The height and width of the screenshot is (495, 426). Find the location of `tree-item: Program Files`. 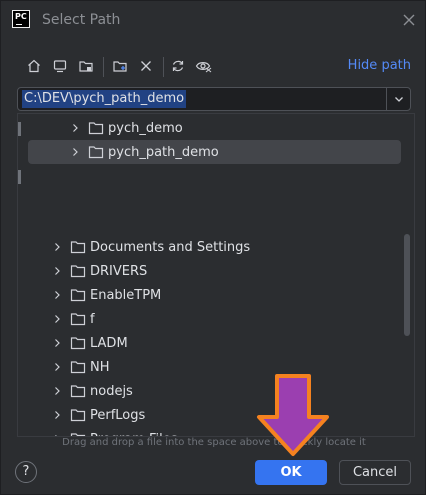

tree-item: Program Files is located at coordinates (114, 431).